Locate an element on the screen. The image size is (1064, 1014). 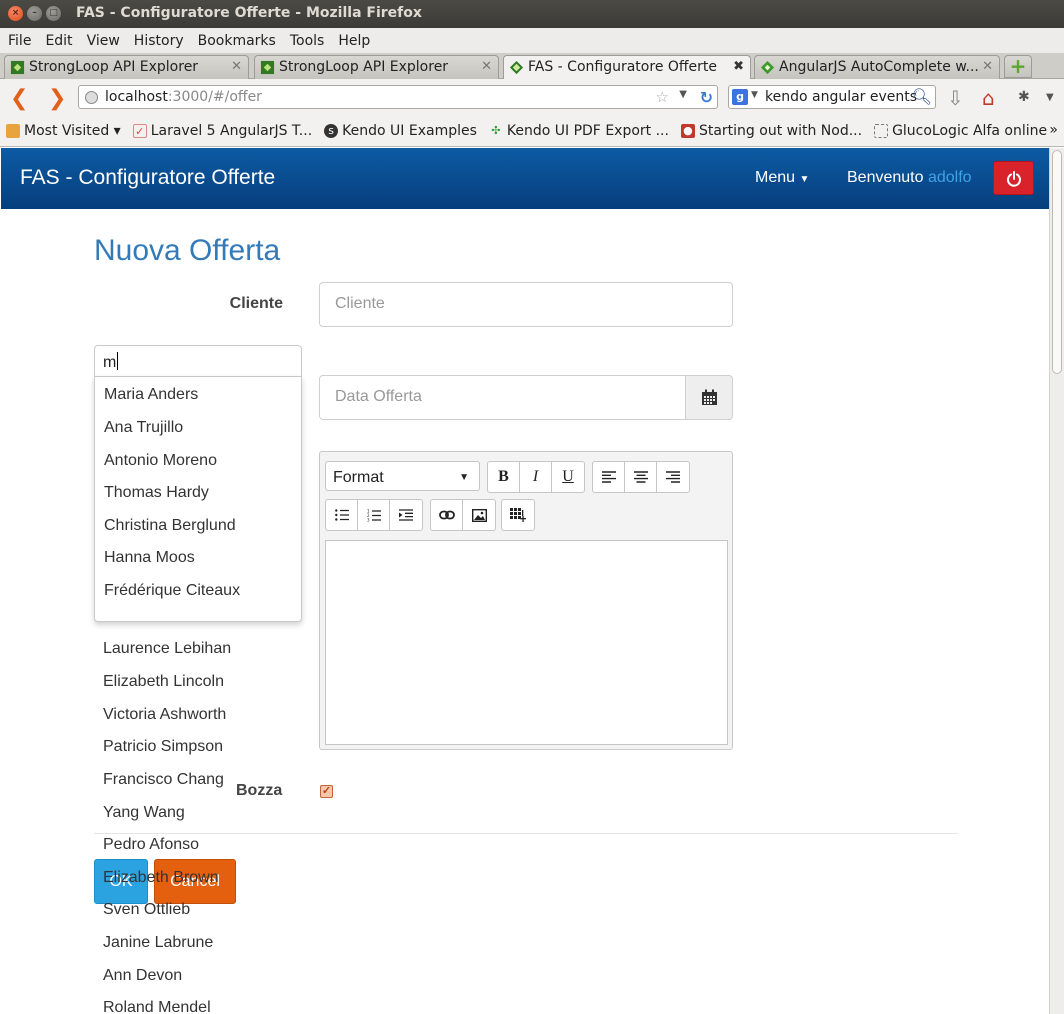
menu-bookmarks: Bookmarks is located at coordinates (237, 41).